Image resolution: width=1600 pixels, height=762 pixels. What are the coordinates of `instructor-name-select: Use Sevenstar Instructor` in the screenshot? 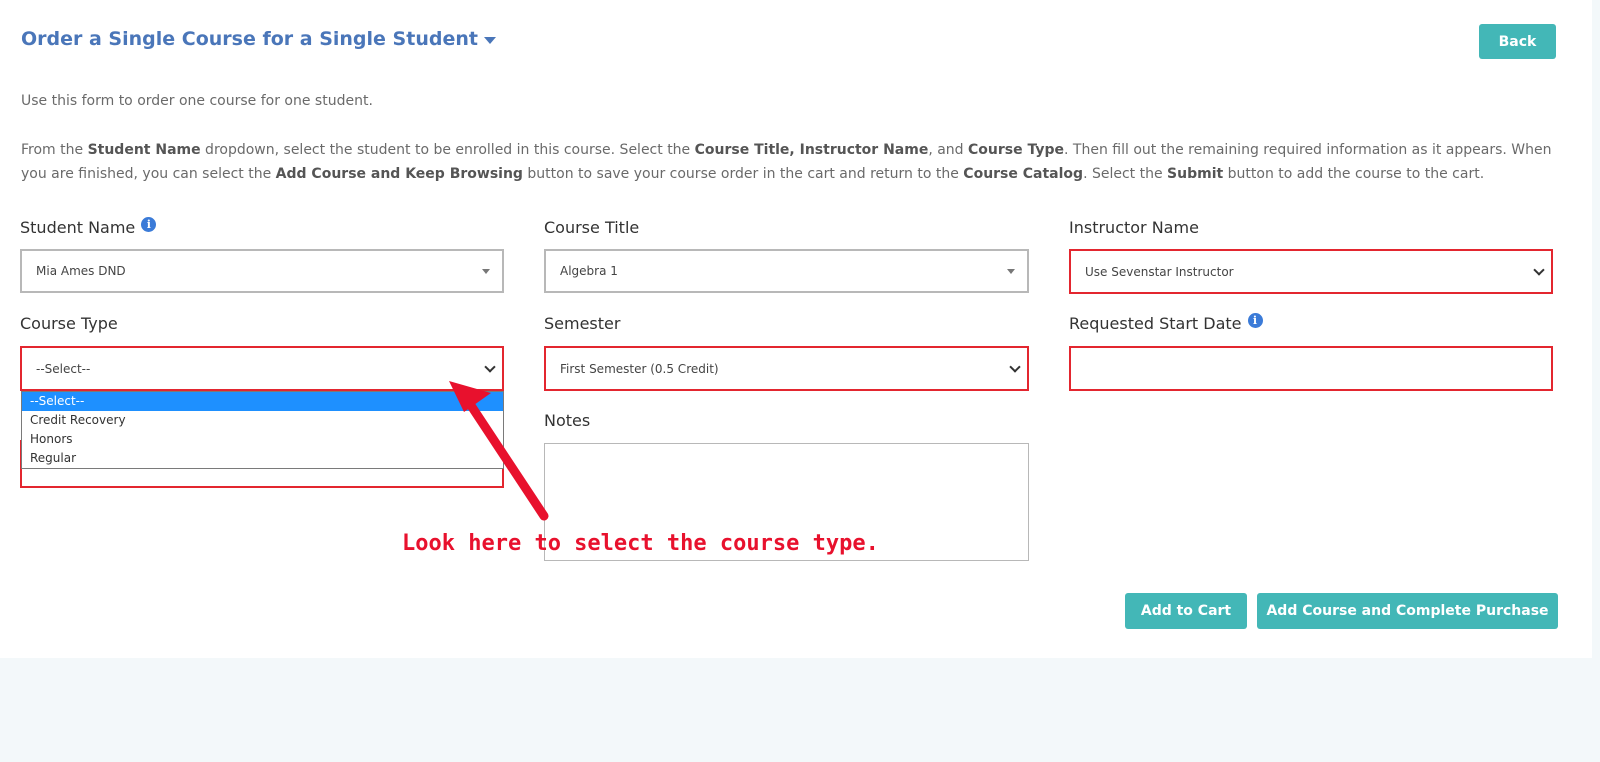 It's located at (1311, 271).